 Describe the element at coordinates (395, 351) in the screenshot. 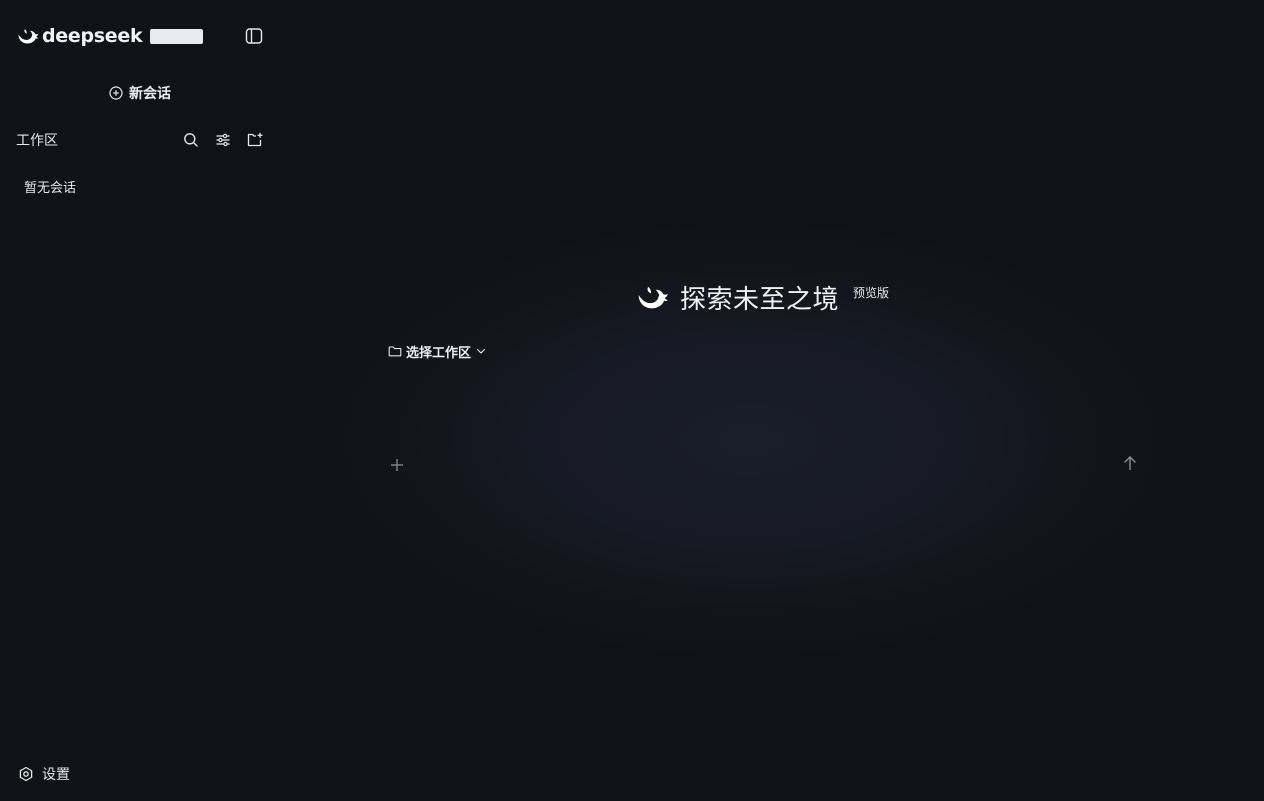

I see `folder-icon` at that location.